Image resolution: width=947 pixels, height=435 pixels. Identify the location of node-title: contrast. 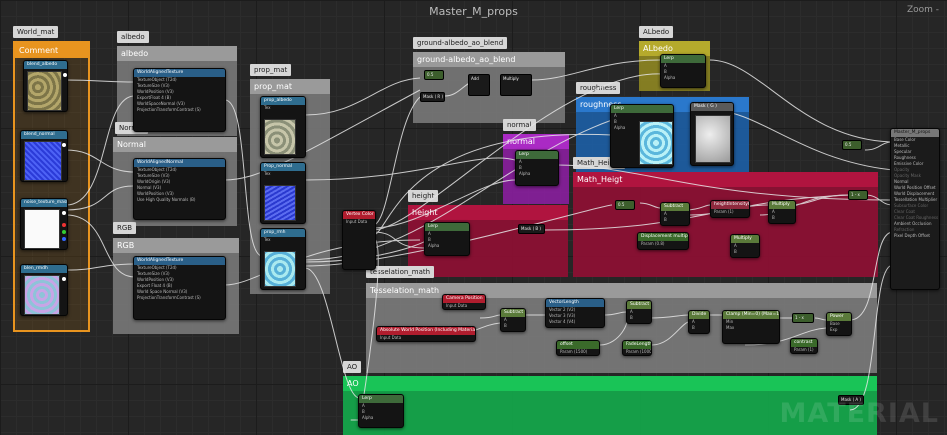
(804, 343).